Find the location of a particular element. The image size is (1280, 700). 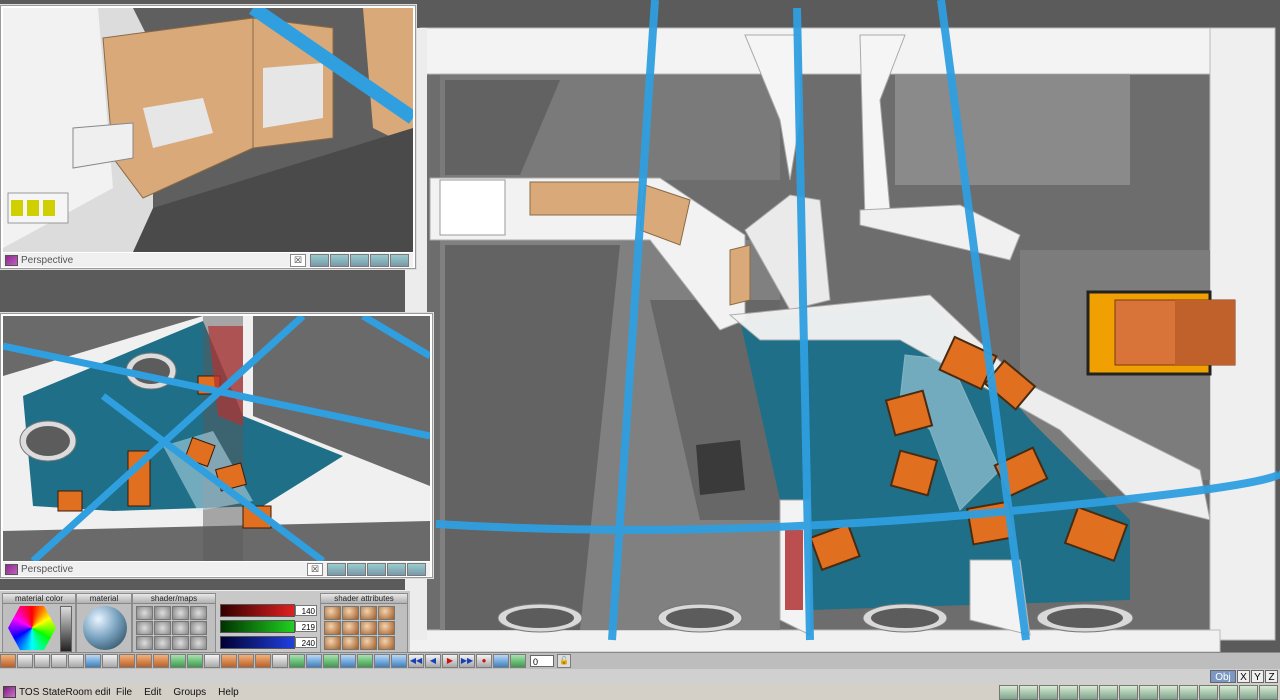

preview-window-icon is located at coordinates (1188, 692).